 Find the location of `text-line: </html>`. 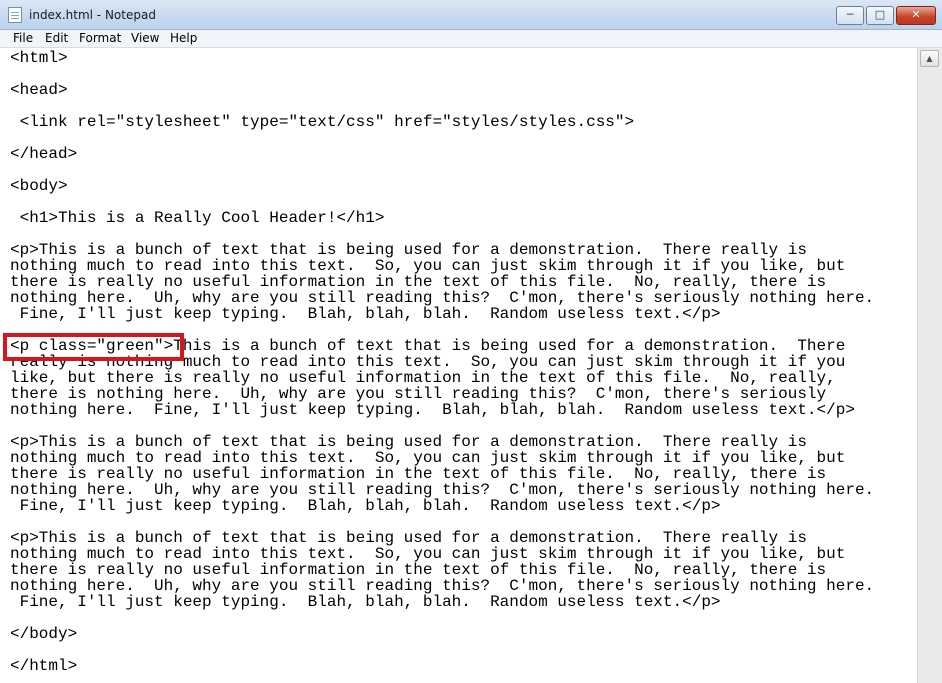

text-line: </html> is located at coordinates (44, 666).